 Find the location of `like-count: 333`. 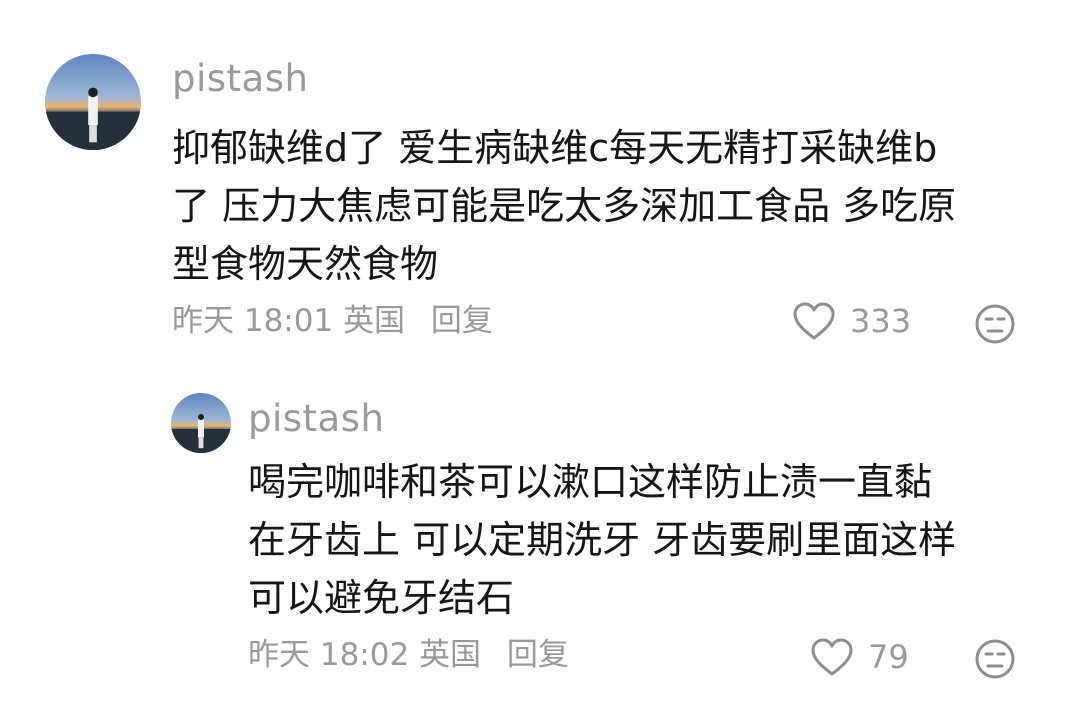

like-count: 333 is located at coordinates (881, 321).